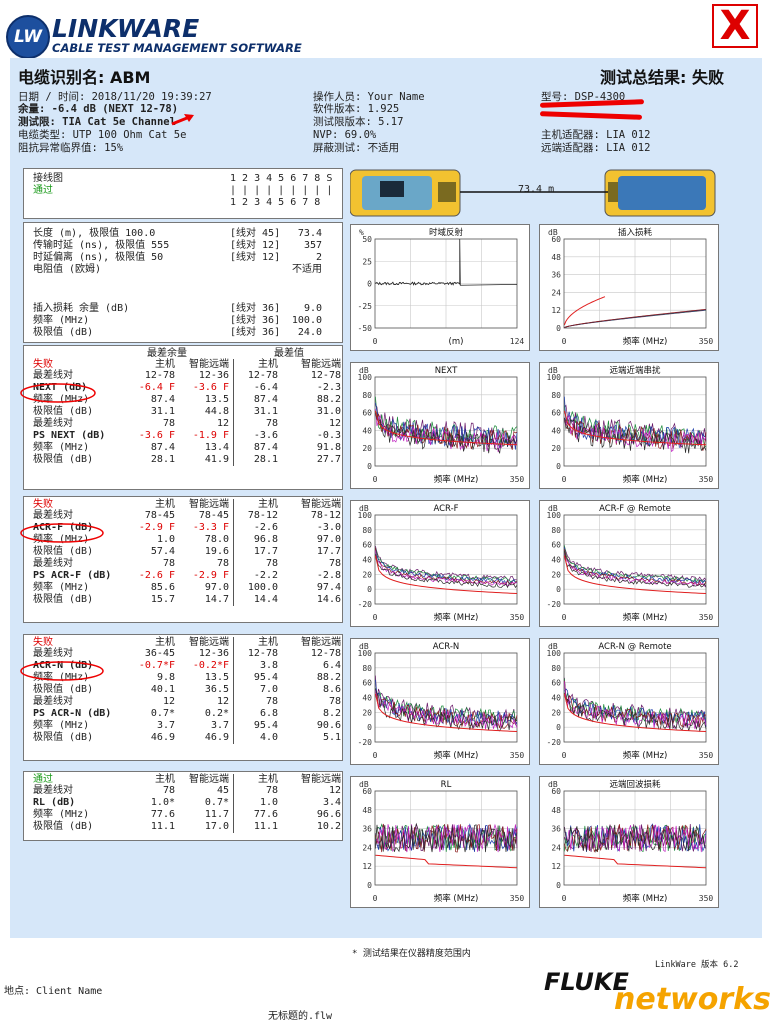 Image resolution: width=771 pixels, height=1024 pixels. Describe the element at coordinates (210, 575) in the screenshot. I see `row-value: -2.9 F` at that location.